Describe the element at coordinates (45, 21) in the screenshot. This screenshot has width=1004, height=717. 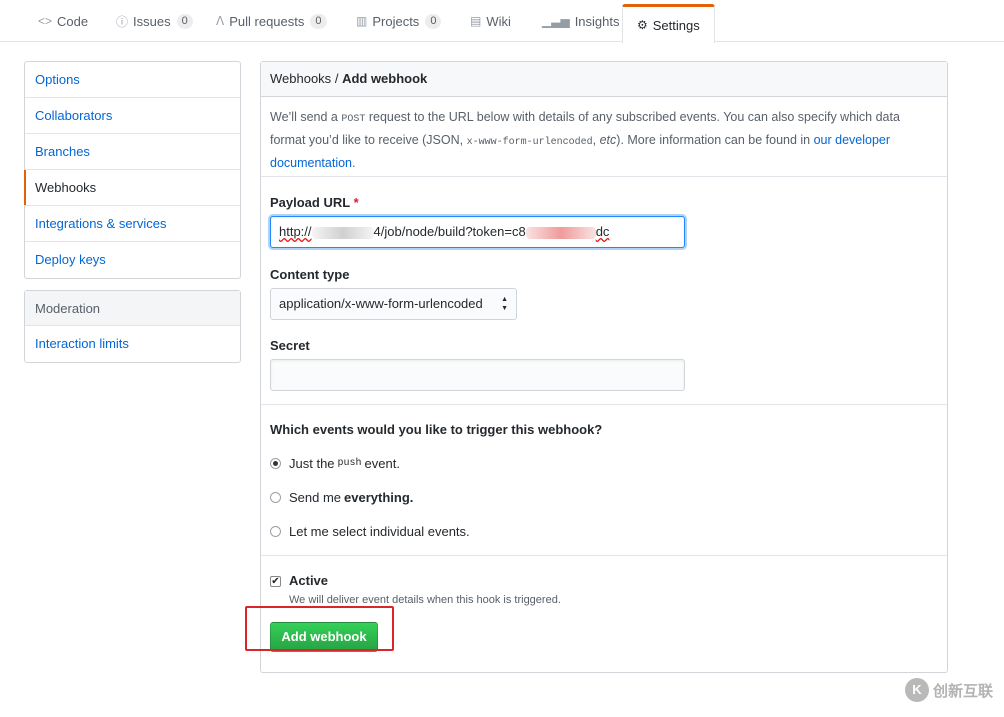
I see `code-icon: <>` at that location.